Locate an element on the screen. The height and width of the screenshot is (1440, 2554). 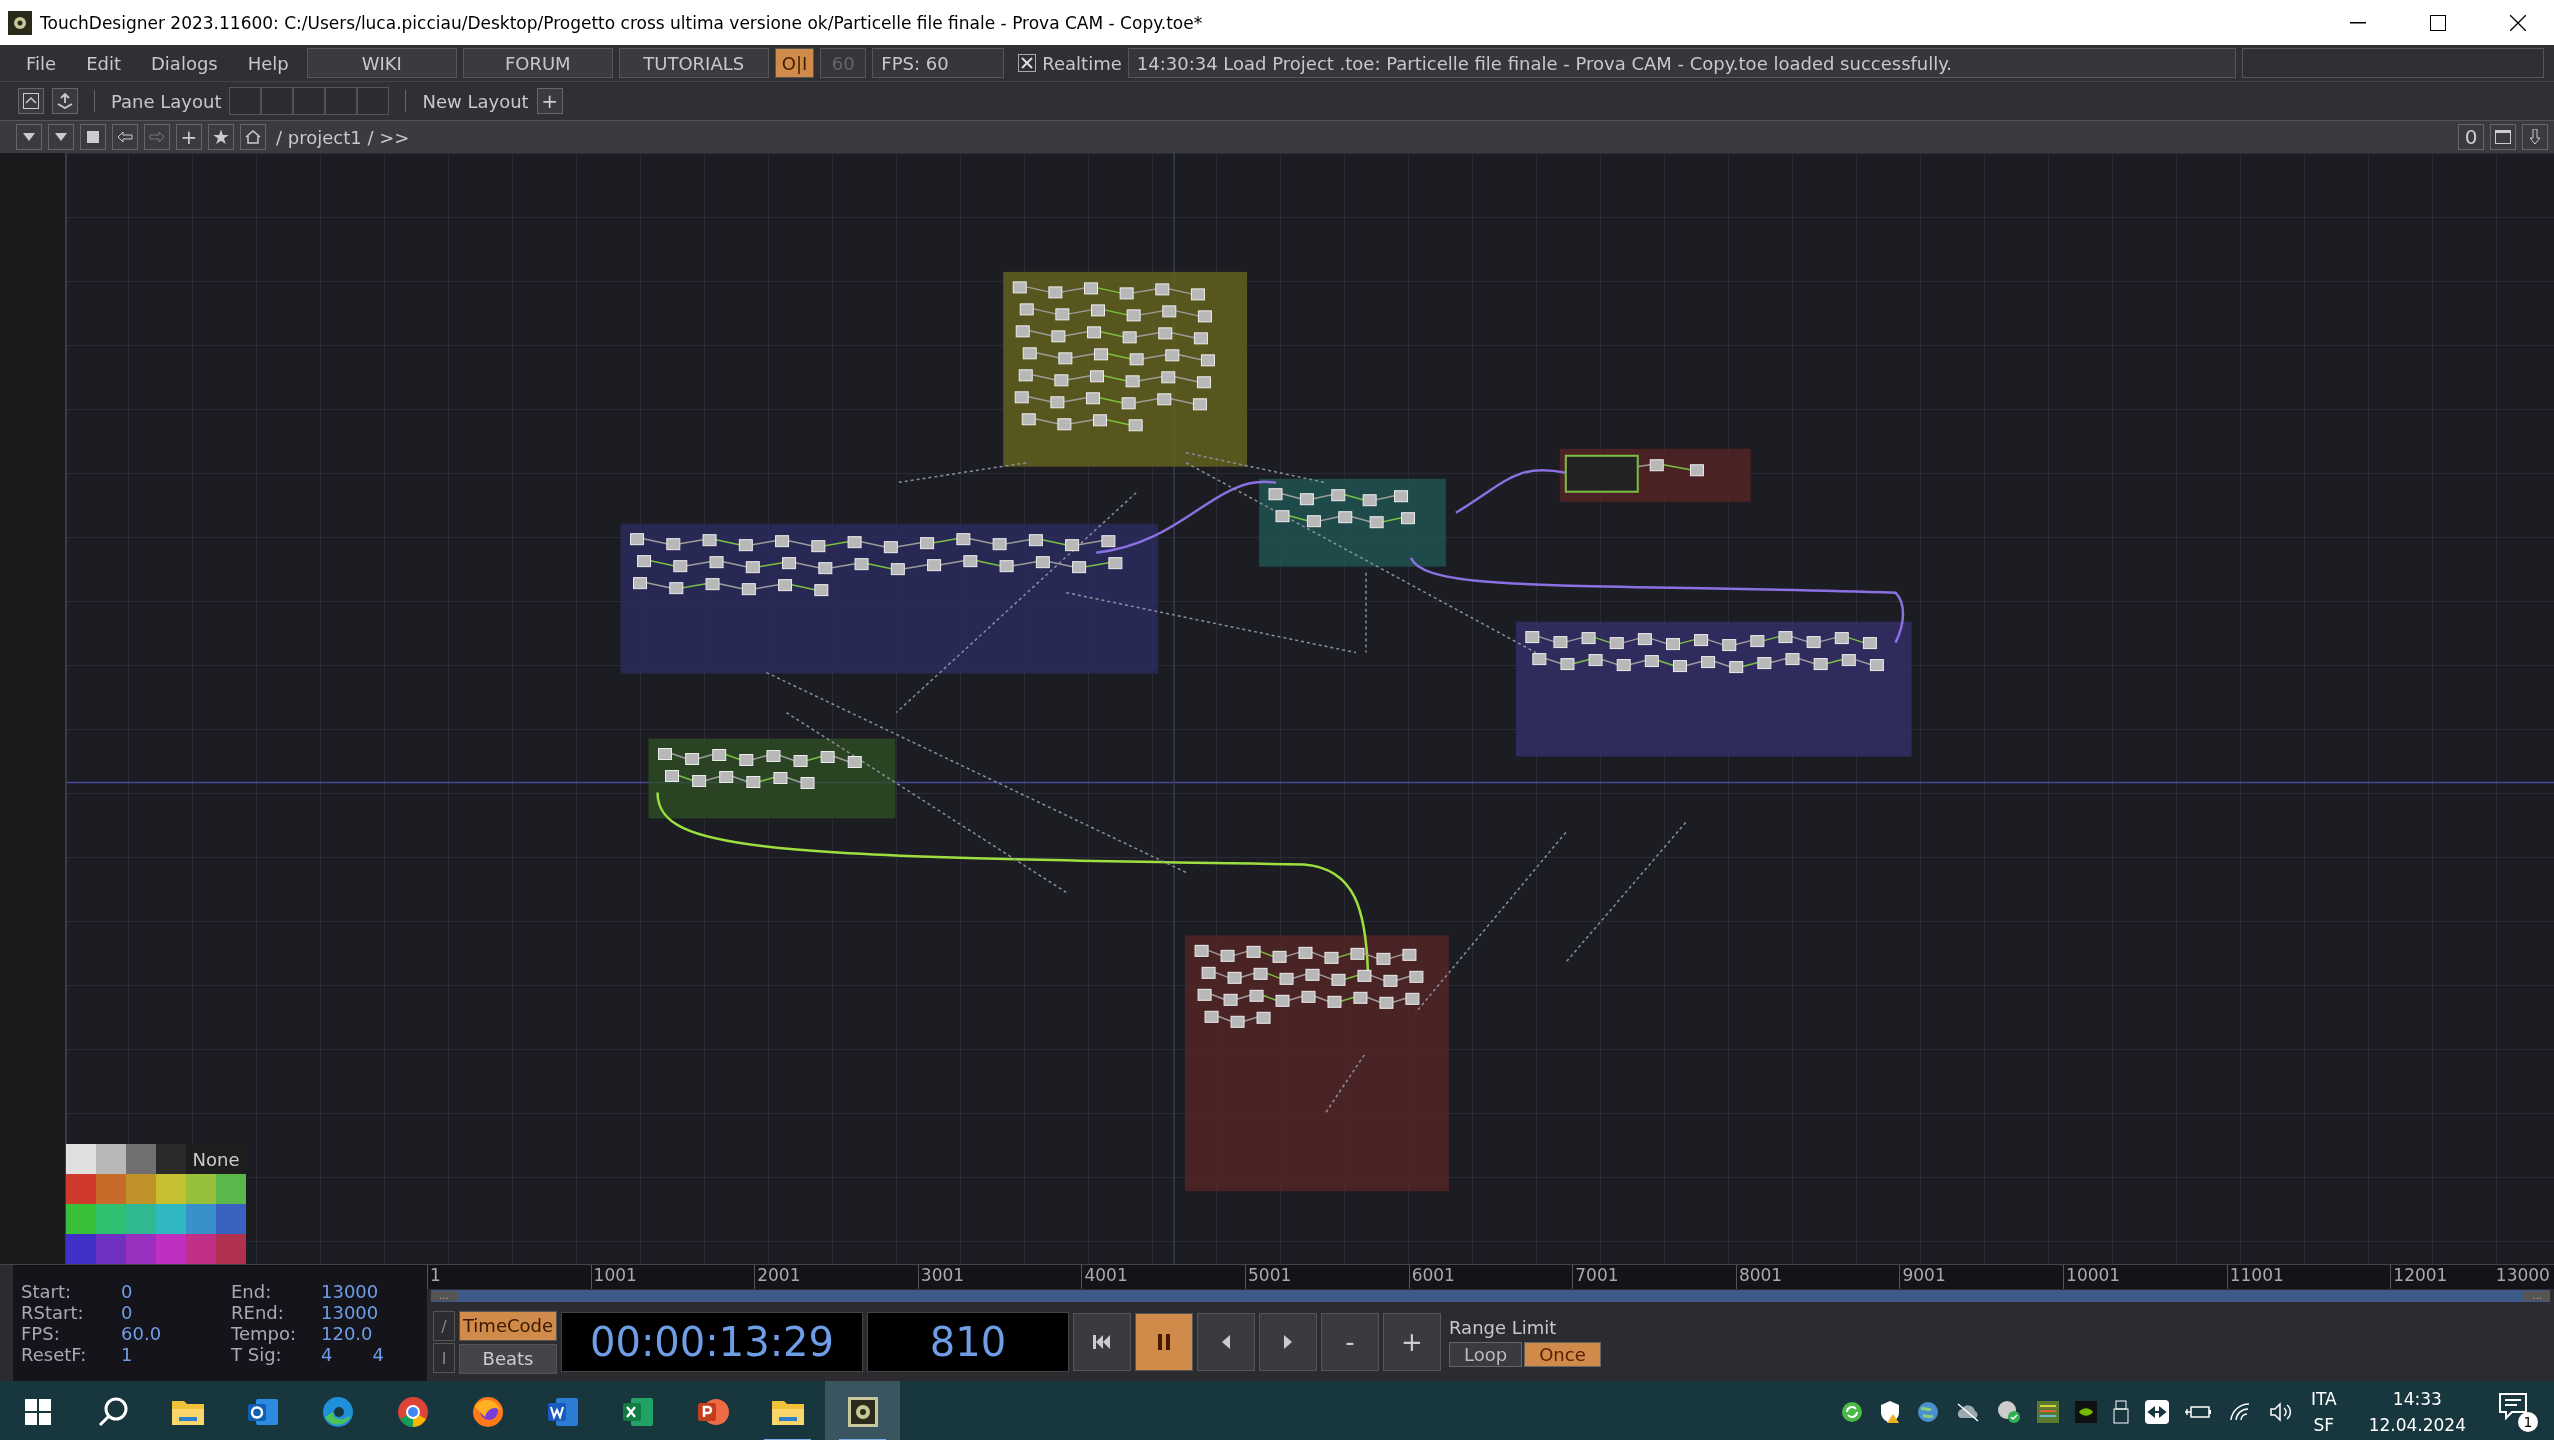
setting-value: 1 is located at coordinates (127, 1355).